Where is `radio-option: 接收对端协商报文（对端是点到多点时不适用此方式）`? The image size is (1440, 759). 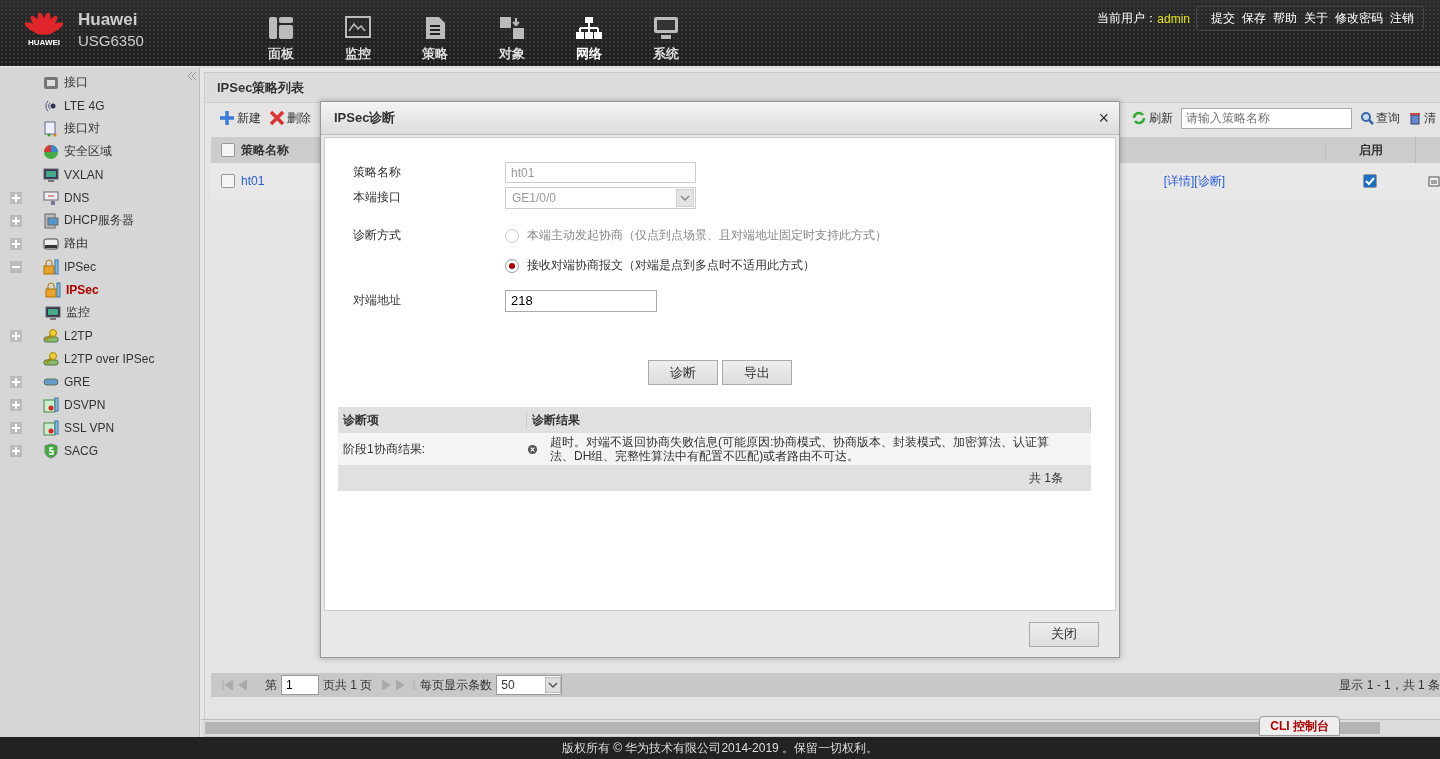 radio-option: 接收对端协商报文（对端是点到多点时不适用此方式） is located at coordinates (660, 265).